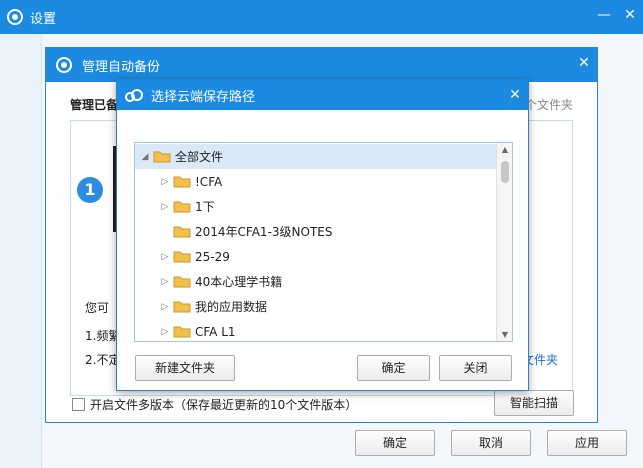 The height and width of the screenshot is (468, 643). I want to click on step-badge: 1, so click(90, 190).